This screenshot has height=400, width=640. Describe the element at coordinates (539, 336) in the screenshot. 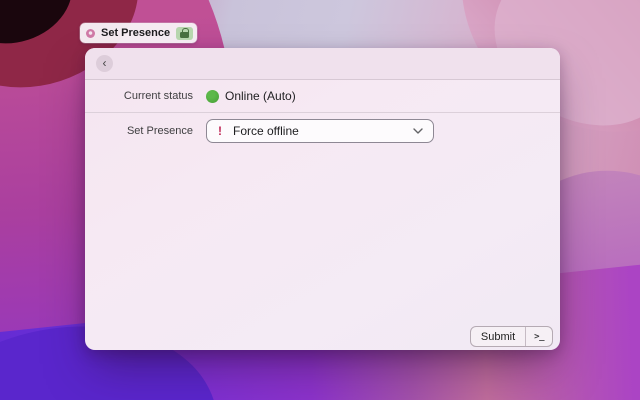

I see `terminal-button: >_` at that location.